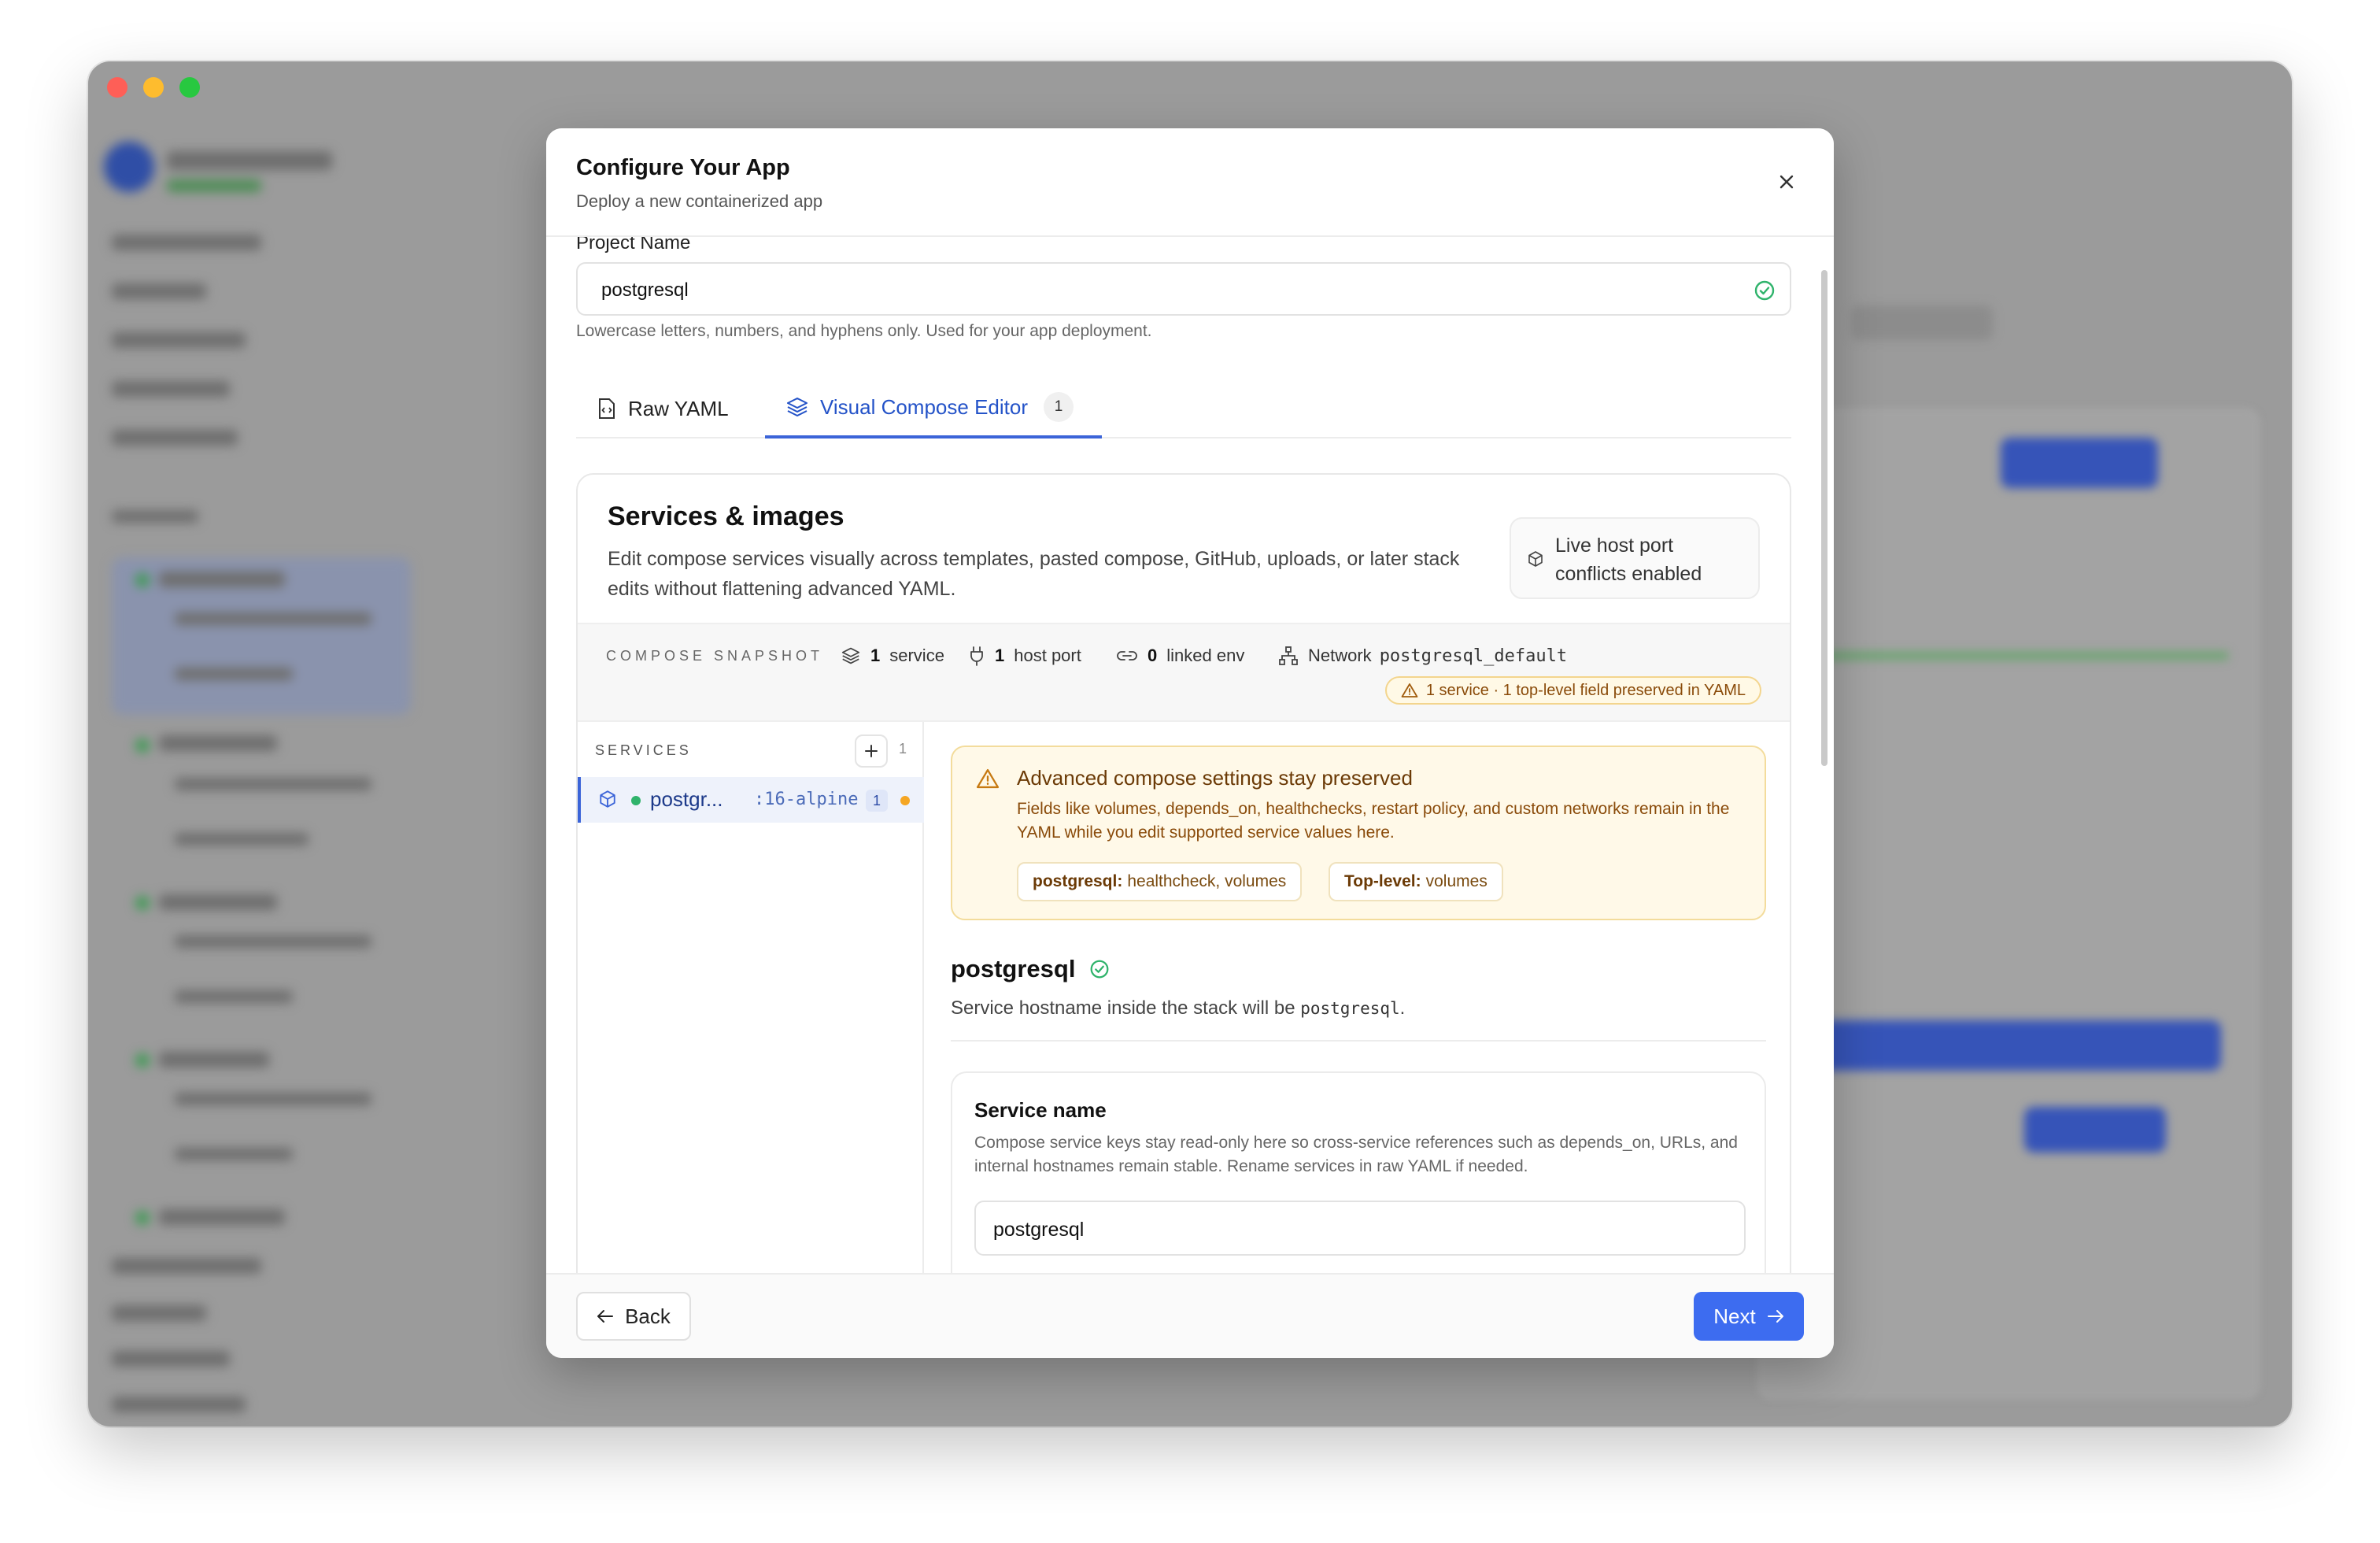 Image resolution: width=2380 pixels, height=1543 pixels. Describe the element at coordinates (1350, 1008) in the screenshot. I see `hostname-value: postgresql` at that location.